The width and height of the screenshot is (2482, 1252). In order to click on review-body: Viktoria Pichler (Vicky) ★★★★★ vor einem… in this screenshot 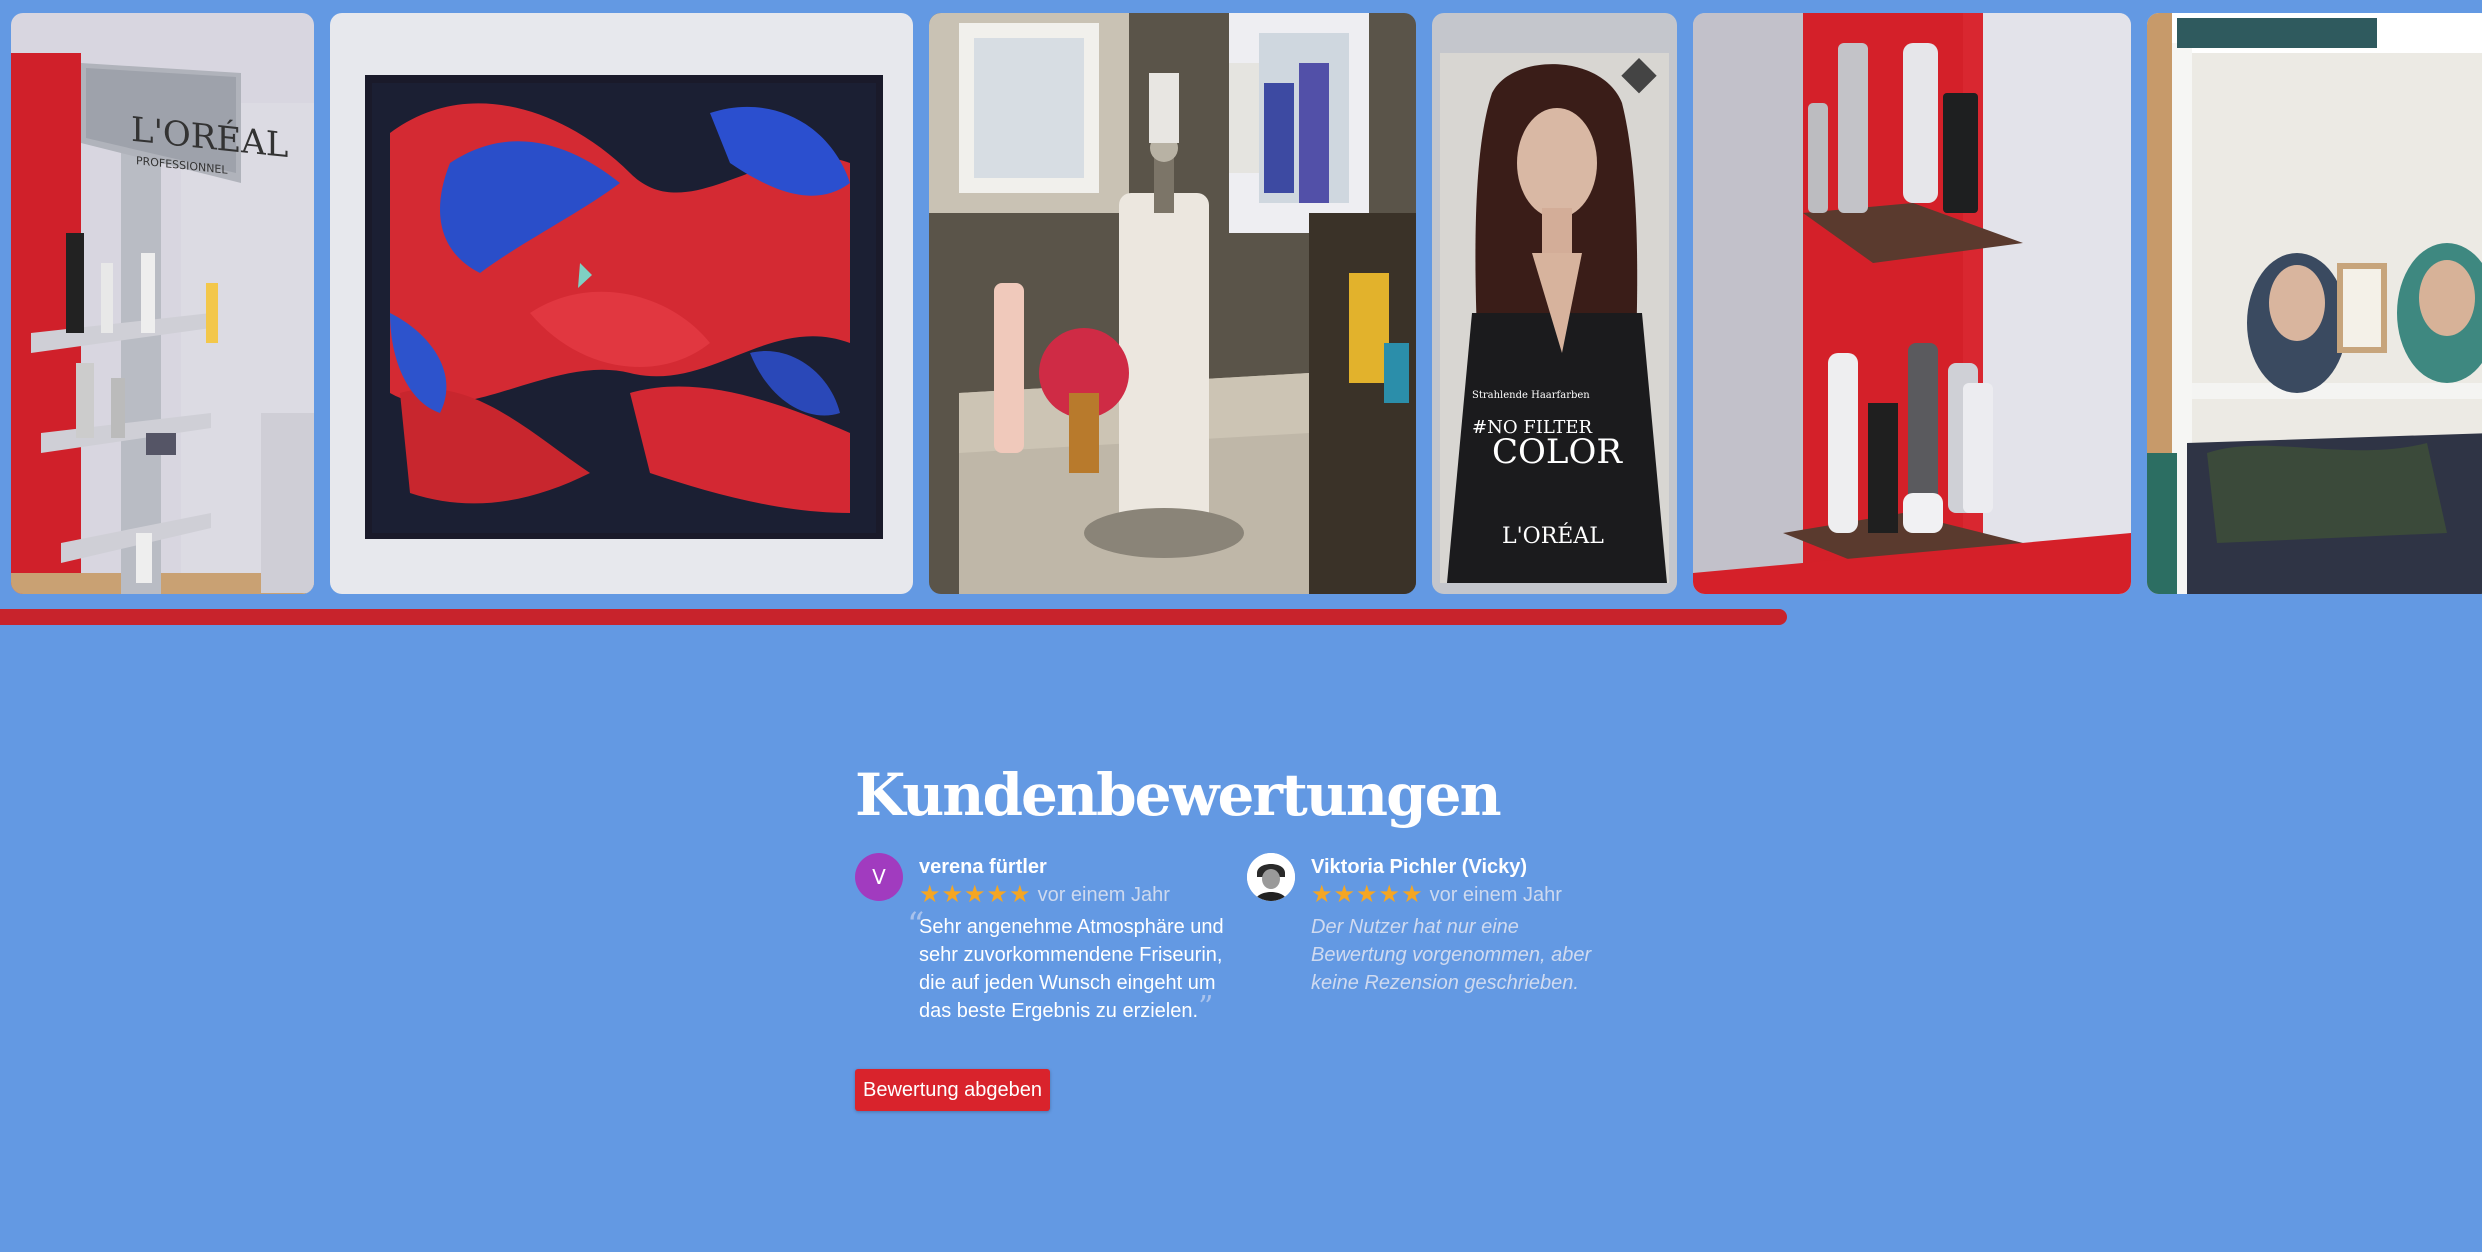, I will do `click(1461, 925)`.